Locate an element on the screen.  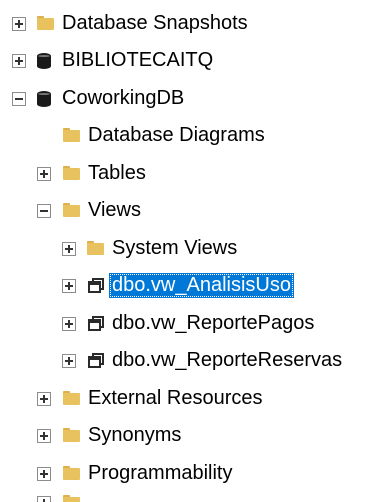
tree-node-vw-reportepagos: dbo.vw_ReportePagos is located at coordinates (190, 323).